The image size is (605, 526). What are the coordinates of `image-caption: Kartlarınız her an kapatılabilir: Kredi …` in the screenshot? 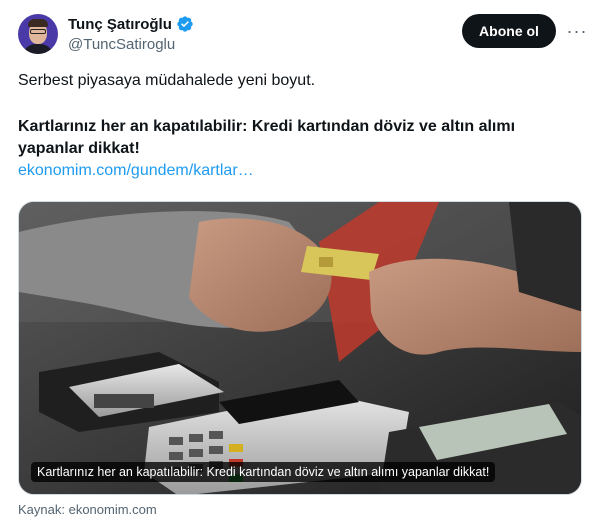 It's located at (263, 472).